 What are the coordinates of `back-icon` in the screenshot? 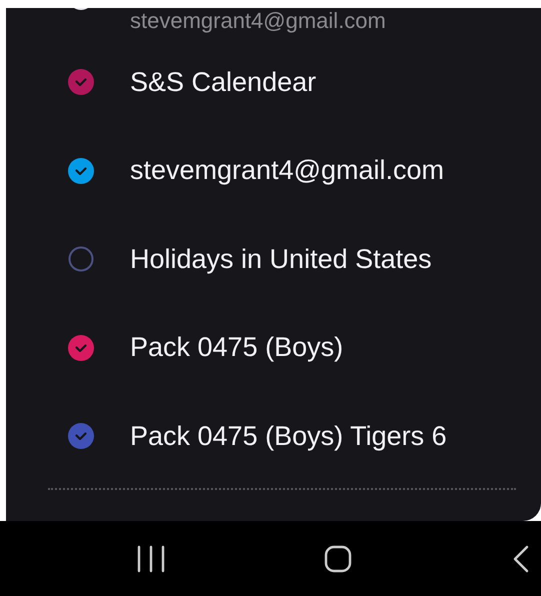 It's located at (521, 559).